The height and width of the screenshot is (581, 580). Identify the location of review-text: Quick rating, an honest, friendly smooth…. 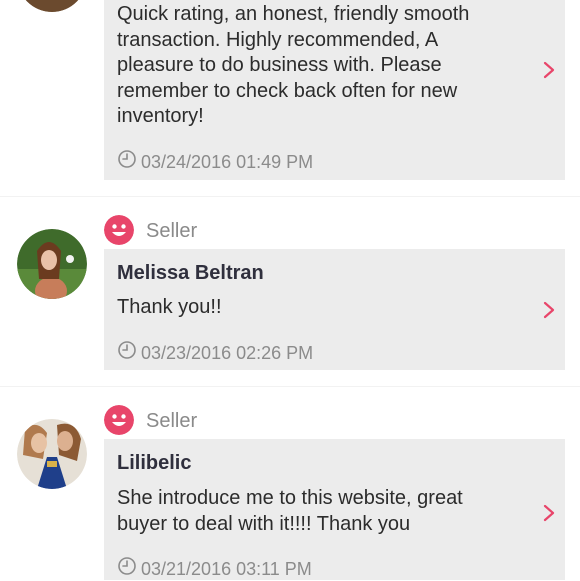
(293, 65).